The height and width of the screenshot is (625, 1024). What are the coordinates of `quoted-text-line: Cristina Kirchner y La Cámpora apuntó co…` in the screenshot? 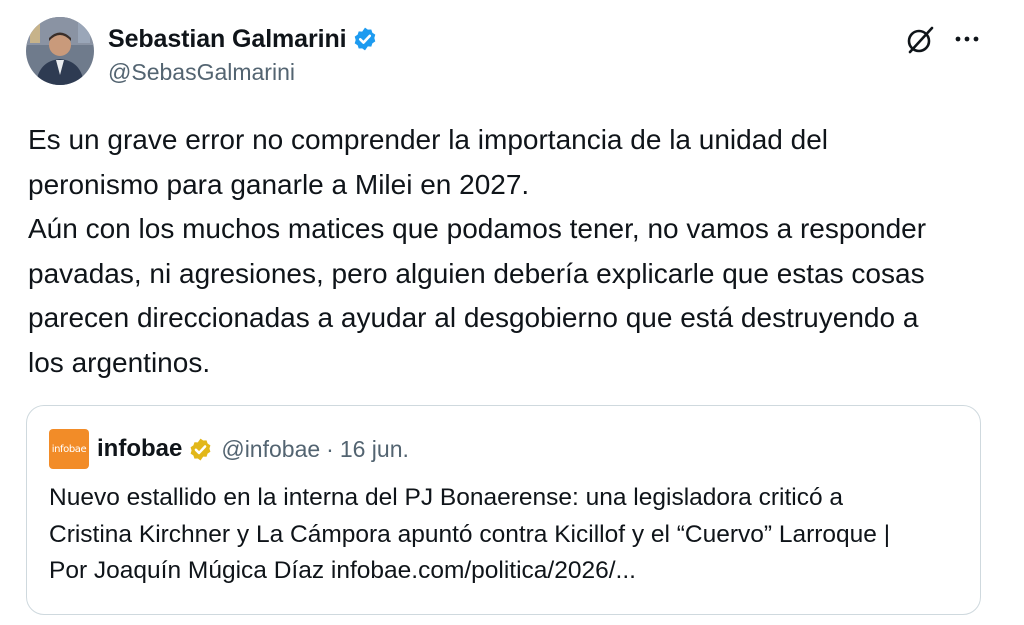 It's located at (470, 534).